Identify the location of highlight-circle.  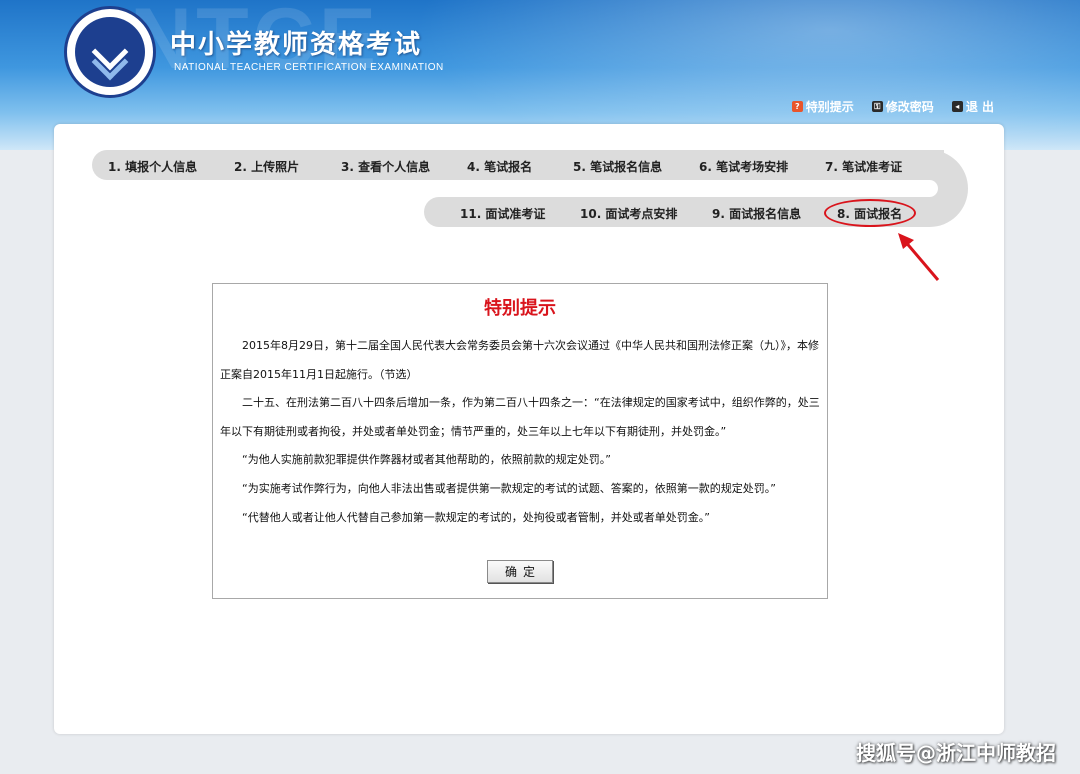
(870, 213).